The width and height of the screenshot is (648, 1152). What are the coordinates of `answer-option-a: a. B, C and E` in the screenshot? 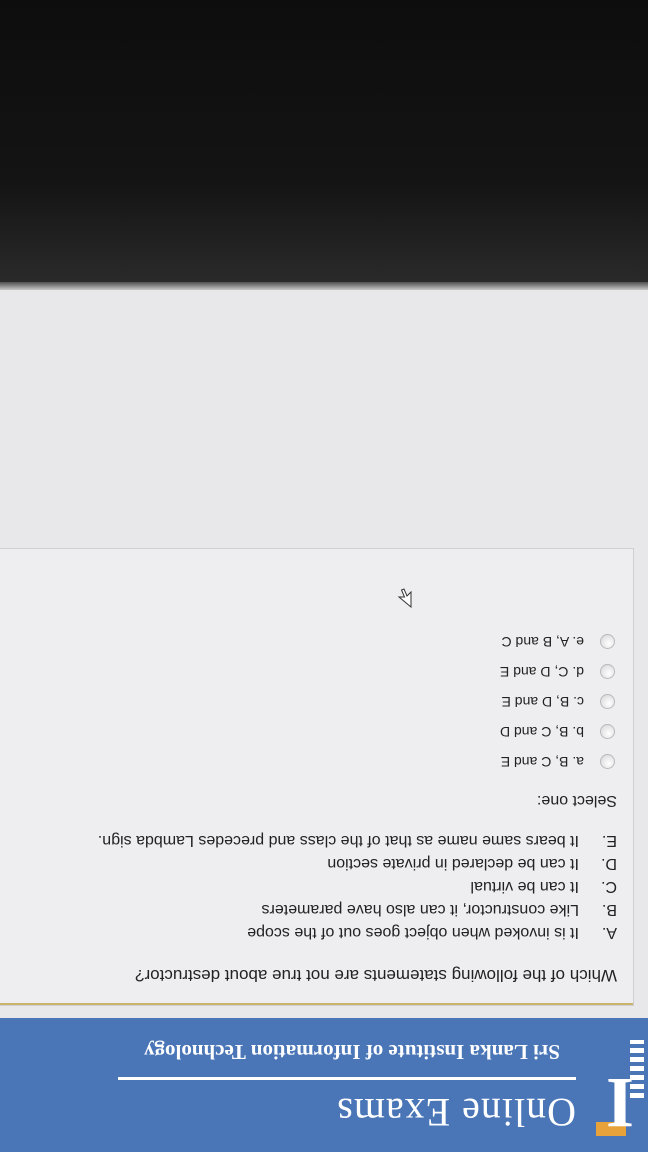 It's located at (465, 762).